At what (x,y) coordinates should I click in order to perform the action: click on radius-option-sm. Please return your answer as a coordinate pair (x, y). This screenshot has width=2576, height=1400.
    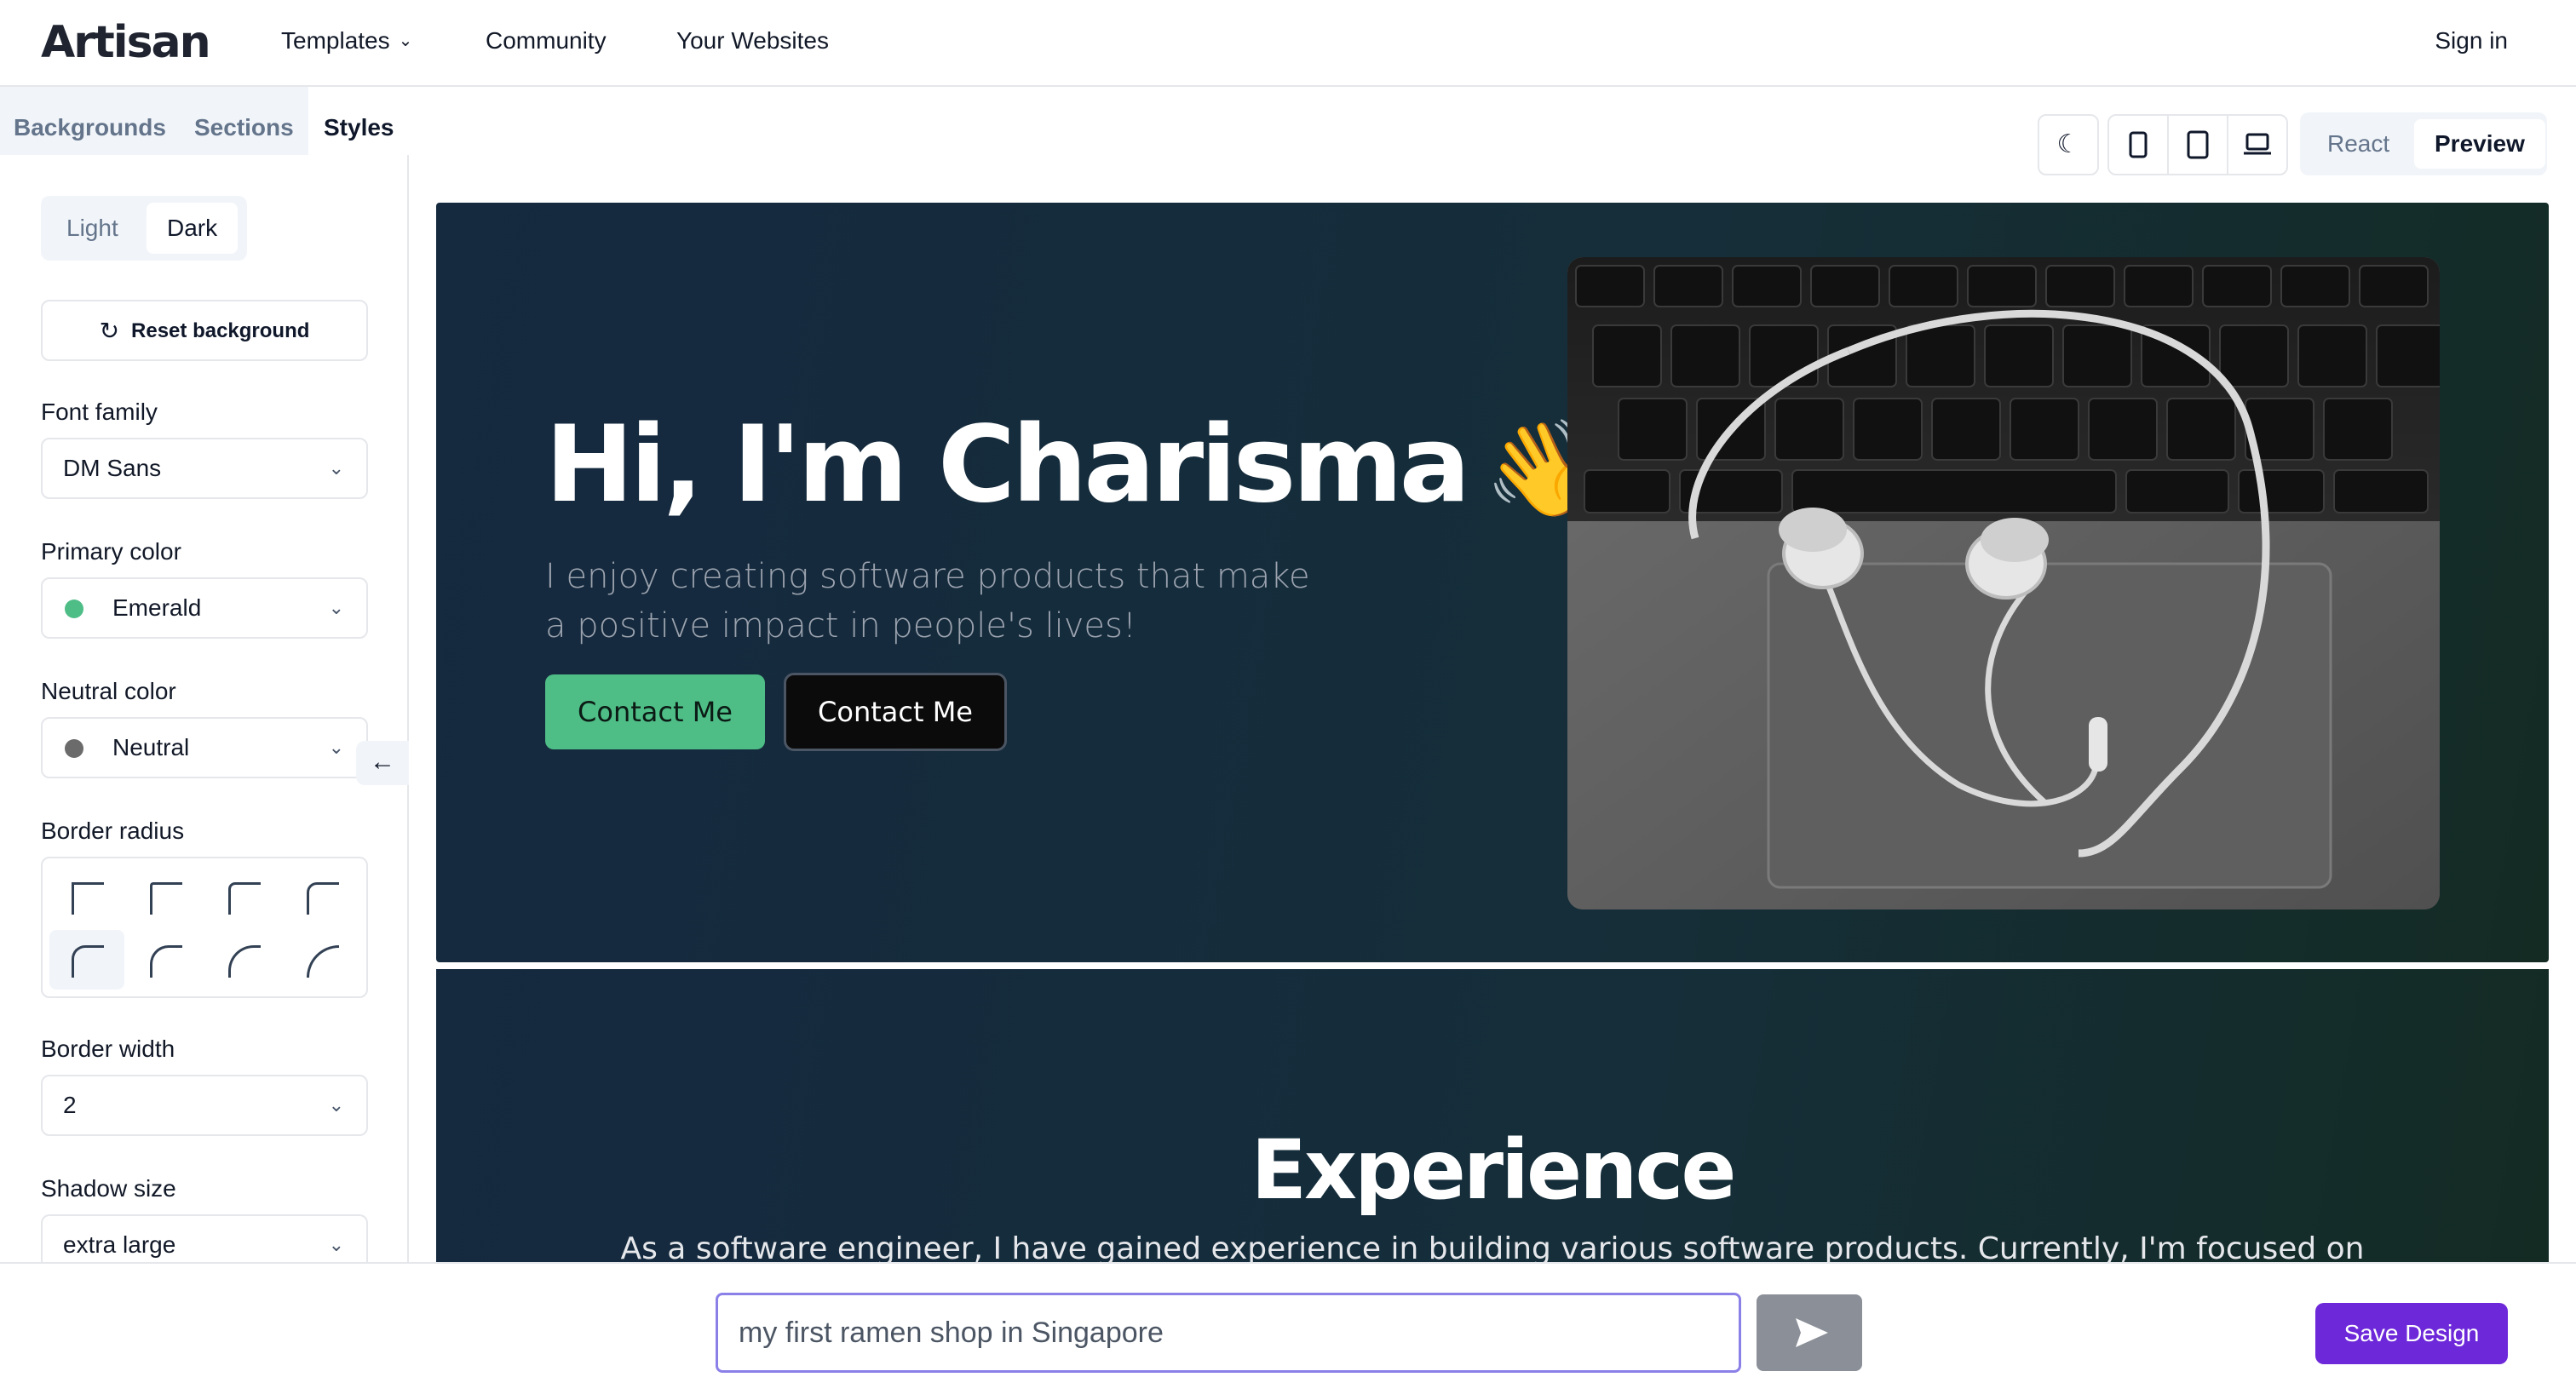
    Looking at the image, I should click on (244, 897).